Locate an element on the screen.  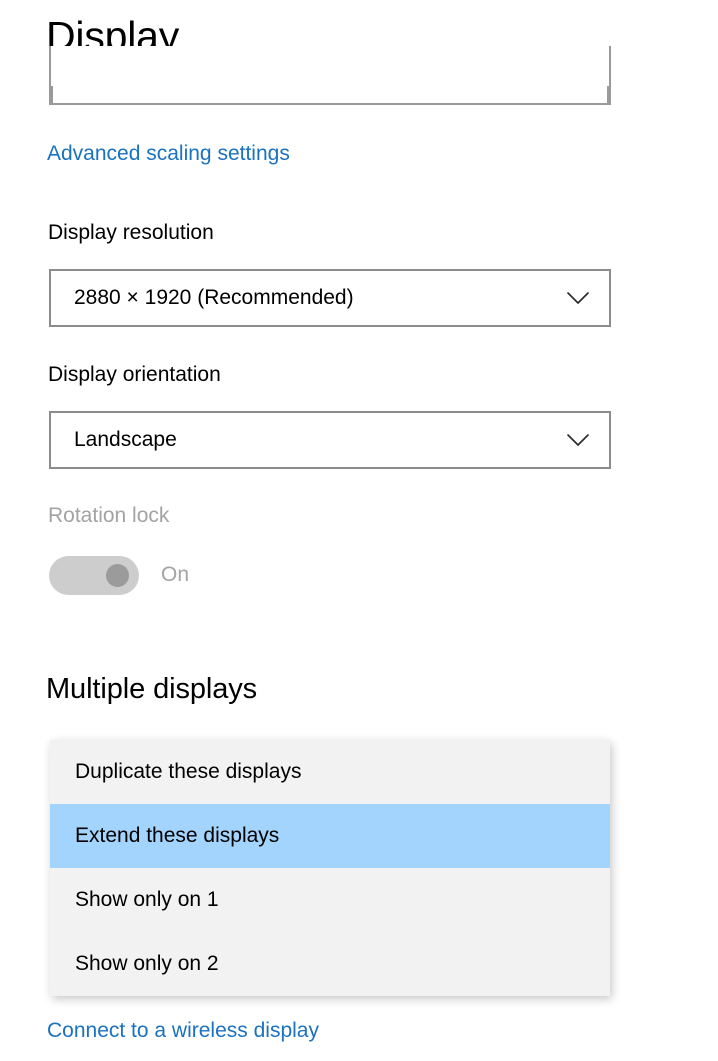
dropdown-option-extend: Extend these displays is located at coordinates (330, 836).